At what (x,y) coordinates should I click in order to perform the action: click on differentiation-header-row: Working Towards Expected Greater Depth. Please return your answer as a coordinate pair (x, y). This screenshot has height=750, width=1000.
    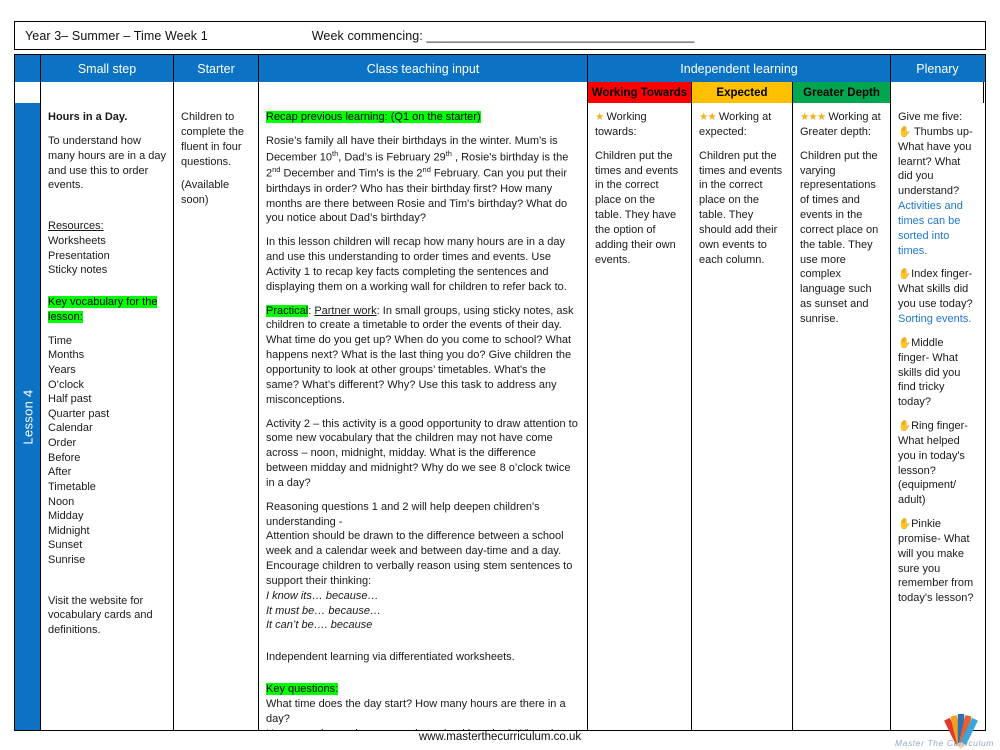
    Looking at the image, I should click on (500, 92).